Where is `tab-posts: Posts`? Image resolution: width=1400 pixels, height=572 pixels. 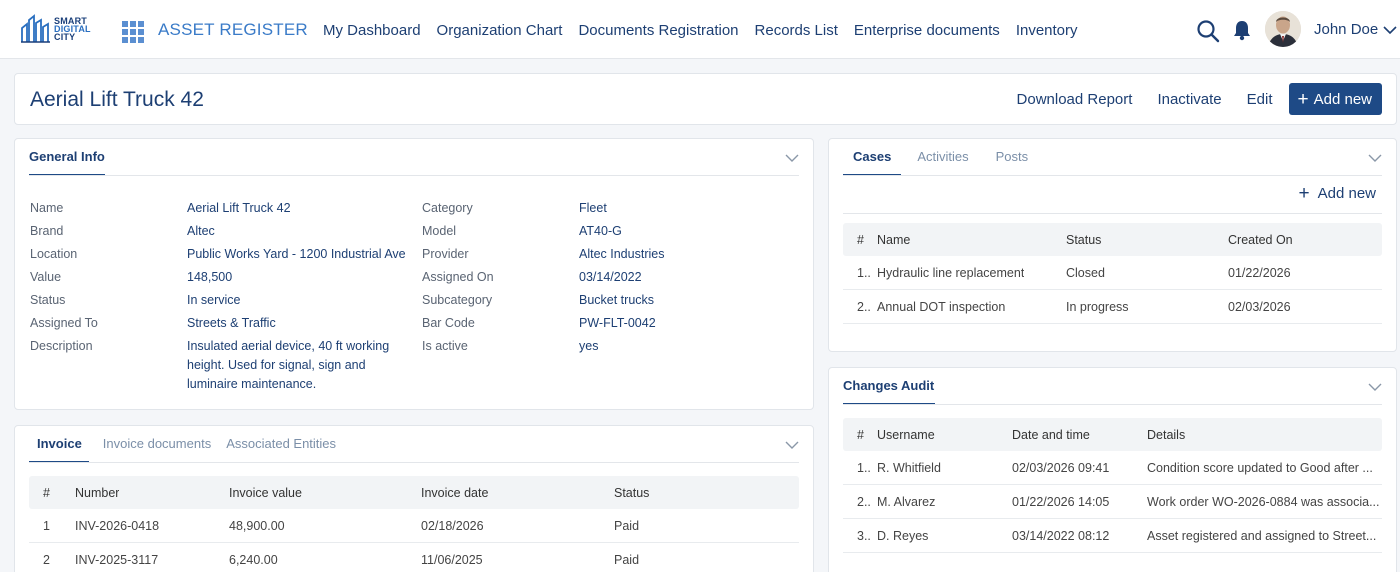 tab-posts: Posts is located at coordinates (1012, 162).